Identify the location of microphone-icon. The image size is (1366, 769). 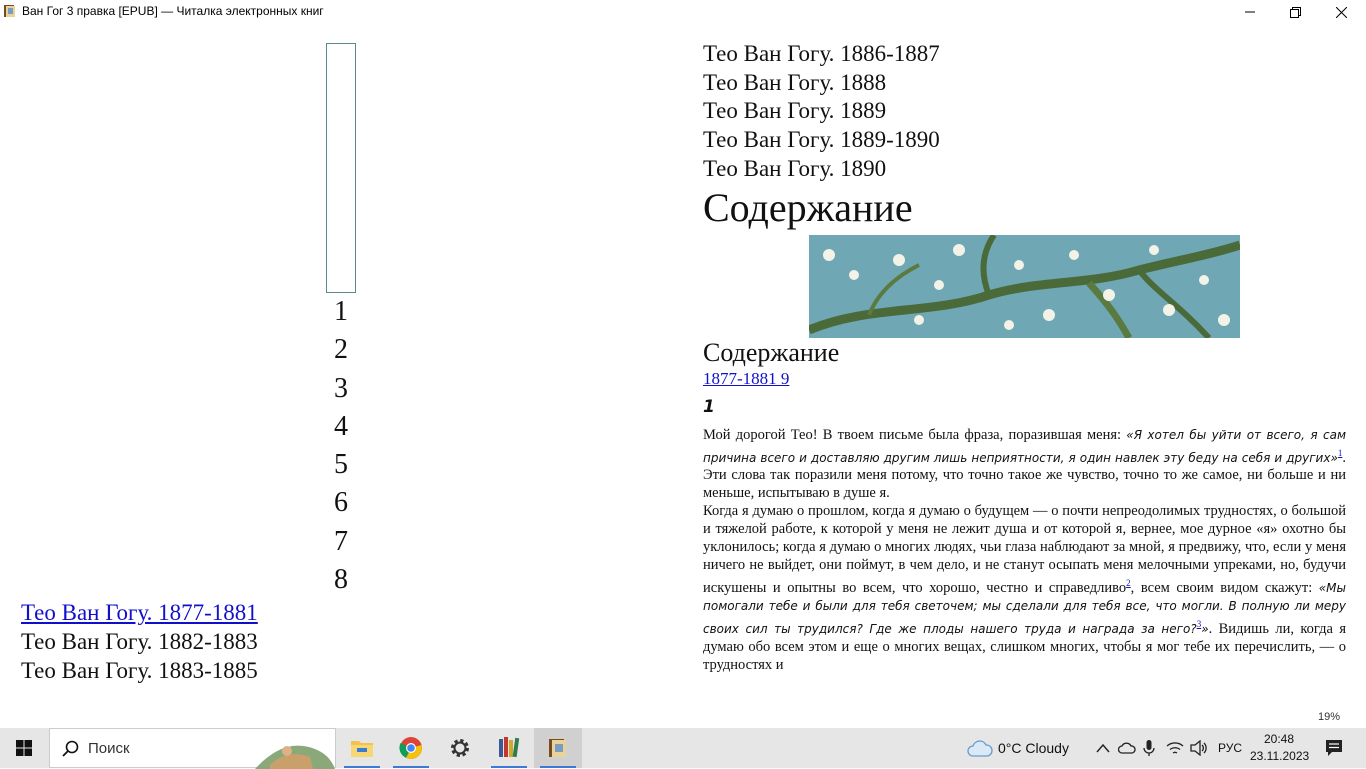
(1149, 748).